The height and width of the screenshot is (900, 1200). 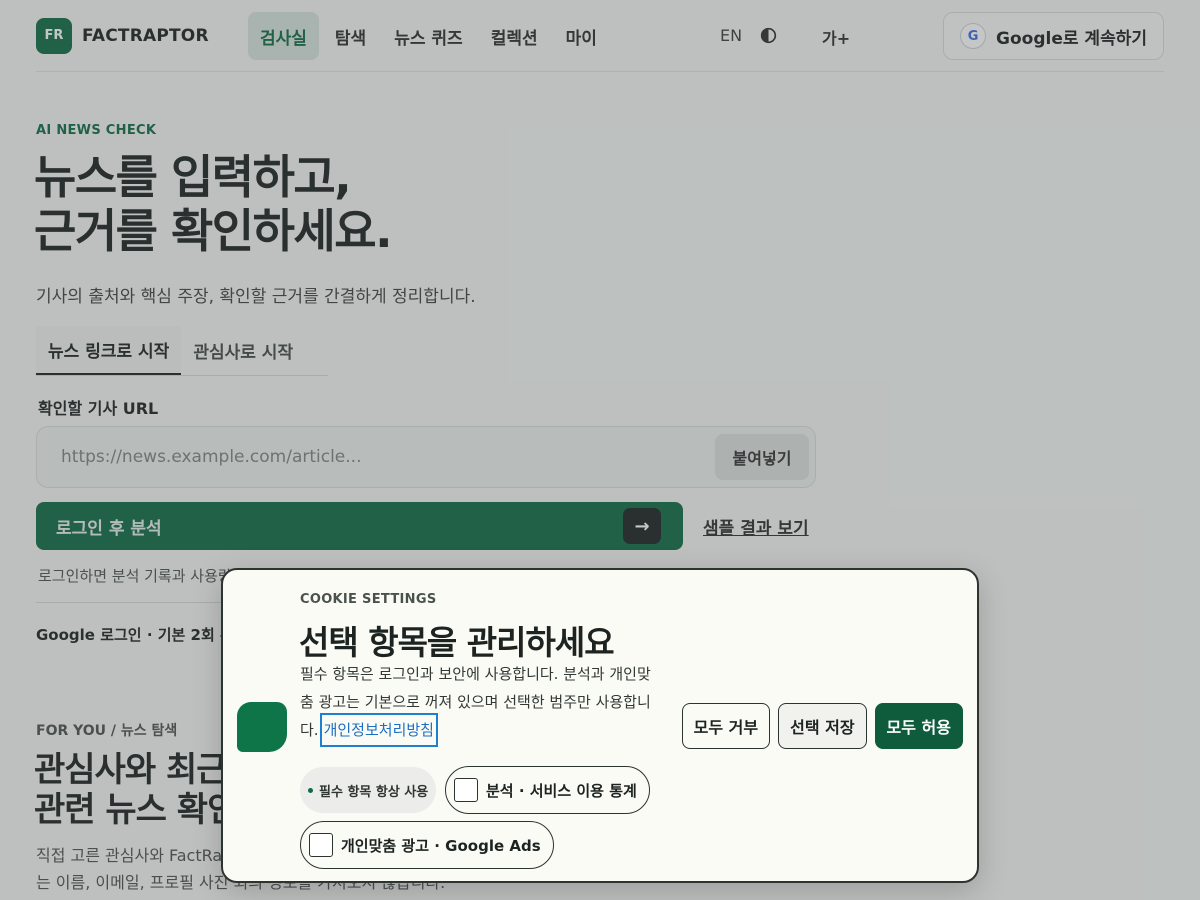 I want to click on ads-cookies-toggle: 개인맞춤 광고 · Google Ads, so click(x=427, y=845).